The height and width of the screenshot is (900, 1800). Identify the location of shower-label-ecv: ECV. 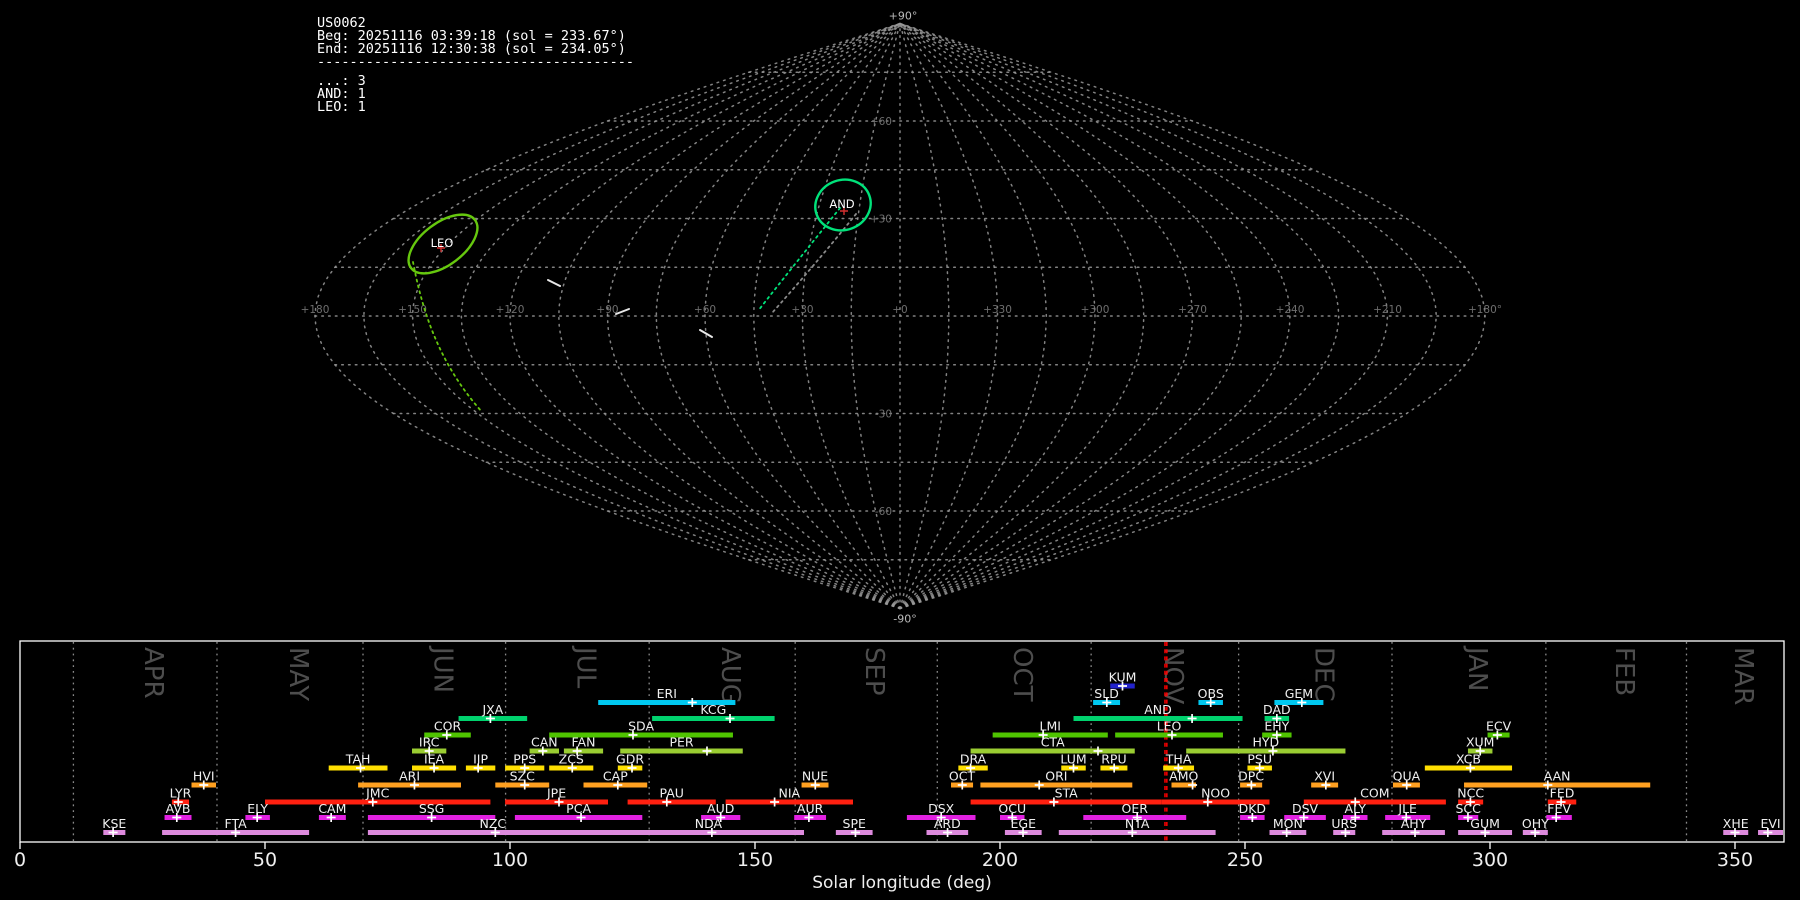
(1499, 726).